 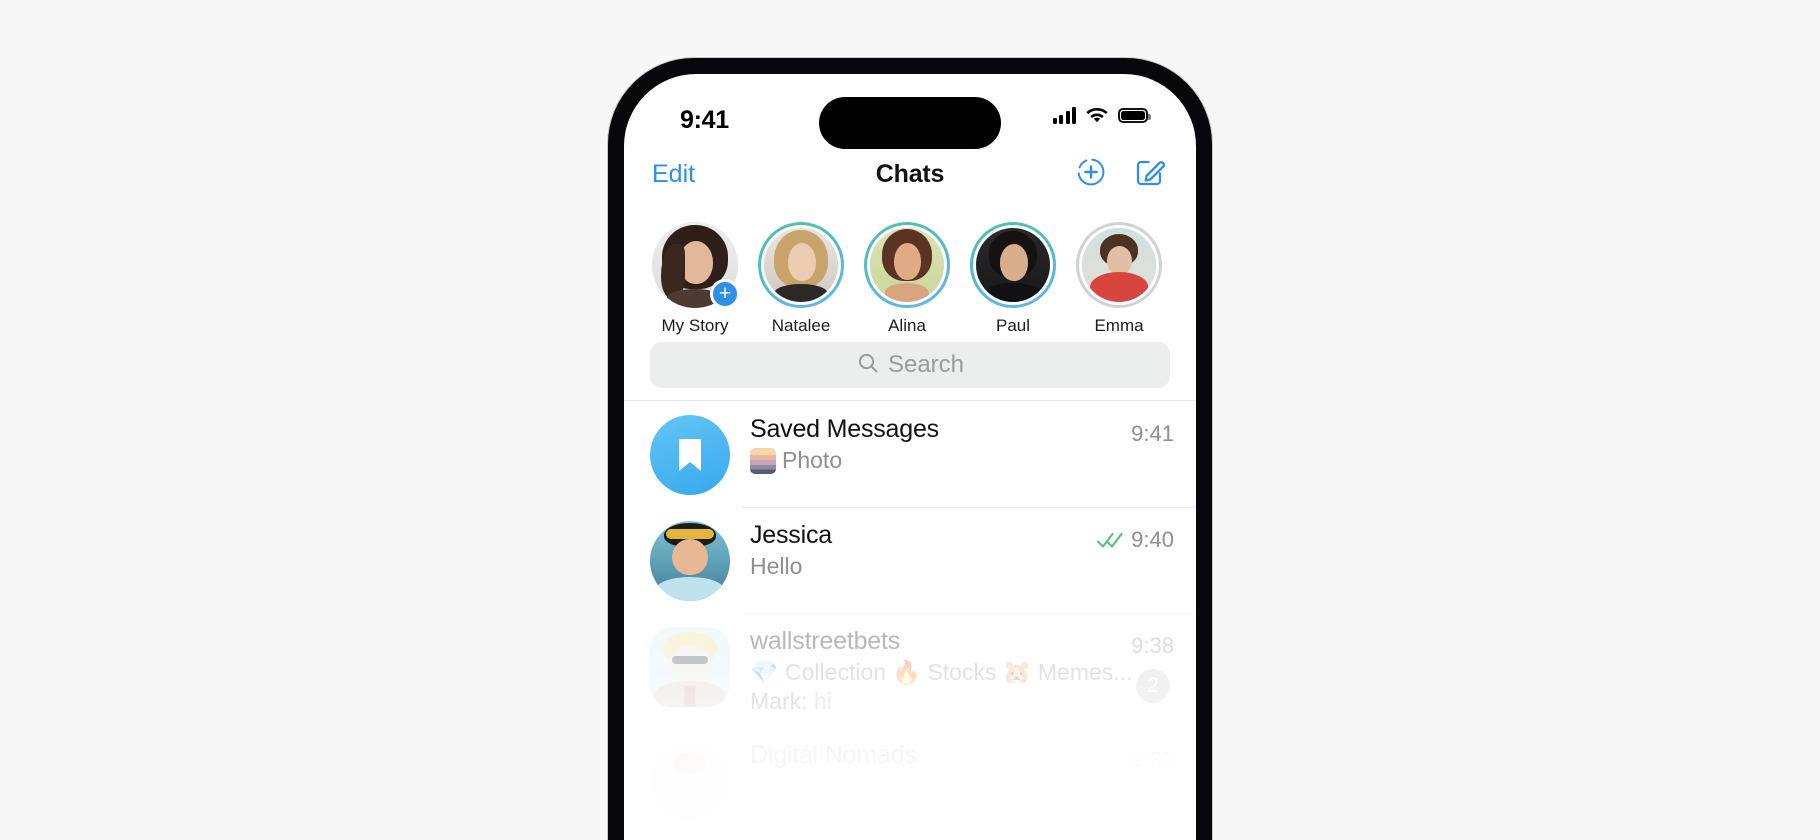 What do you see at coordinates (923, 566) in the screenshot?
I see `chat-preview: Hello` at bounding box center [923, 566].